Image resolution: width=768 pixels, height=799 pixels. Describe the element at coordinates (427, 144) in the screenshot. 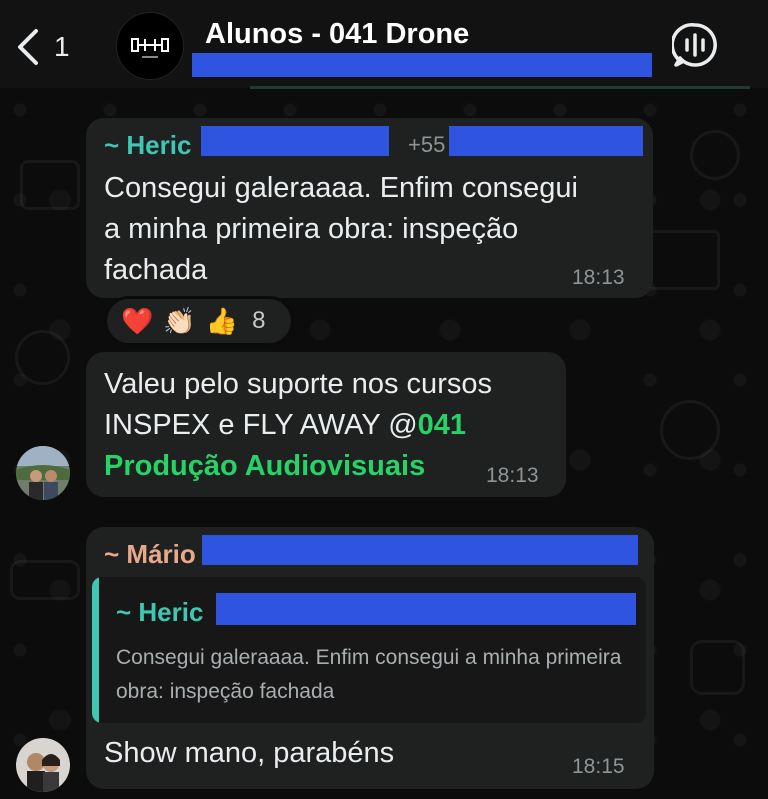

I see `sender-phone-prefix: +55` at that location.